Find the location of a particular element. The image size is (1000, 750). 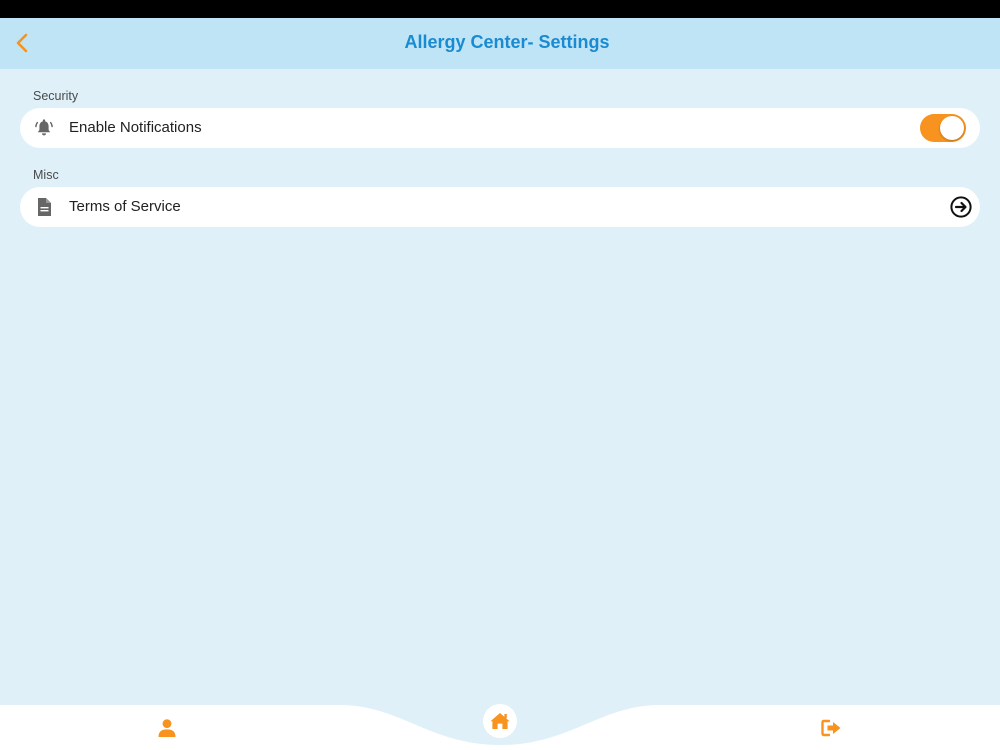

tab-home is located at coordinates (500, 721).